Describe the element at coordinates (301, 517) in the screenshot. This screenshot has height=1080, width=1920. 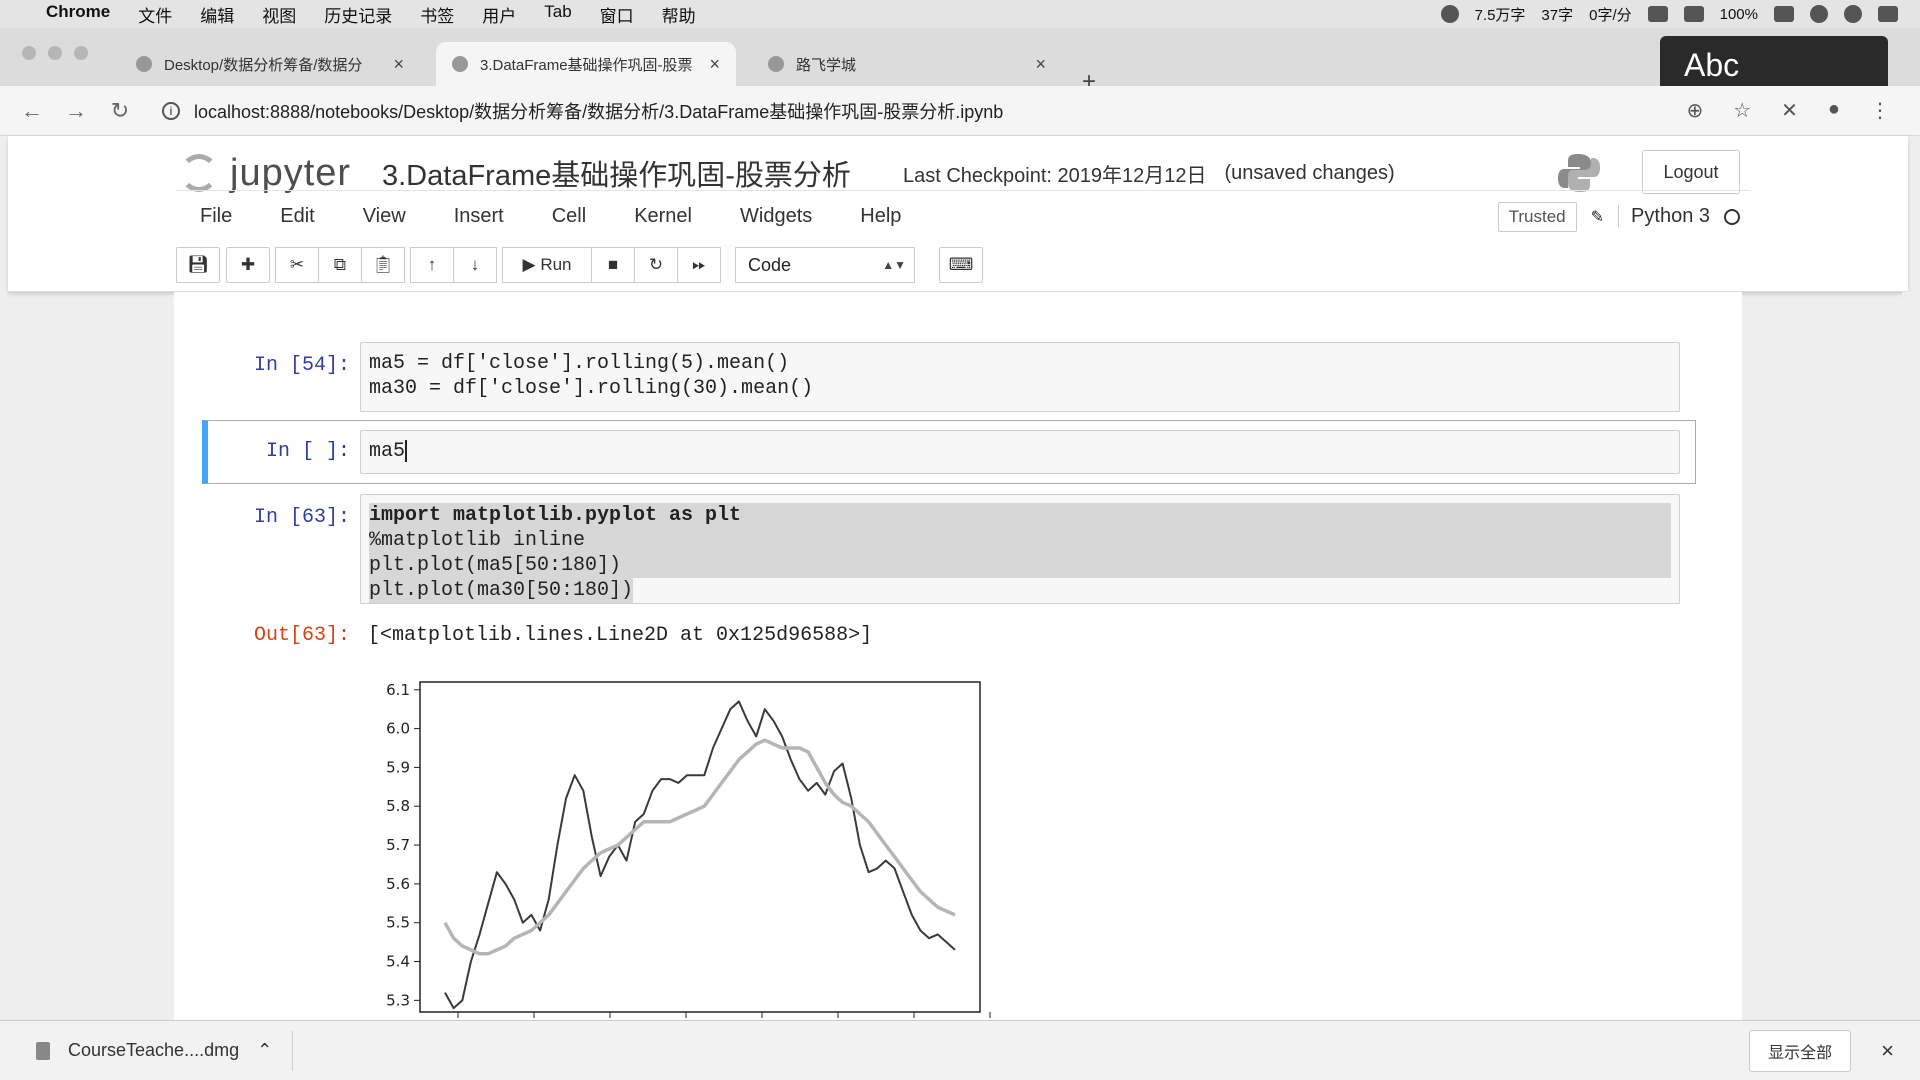
I see `input-prompt: In [63]:` at that location.